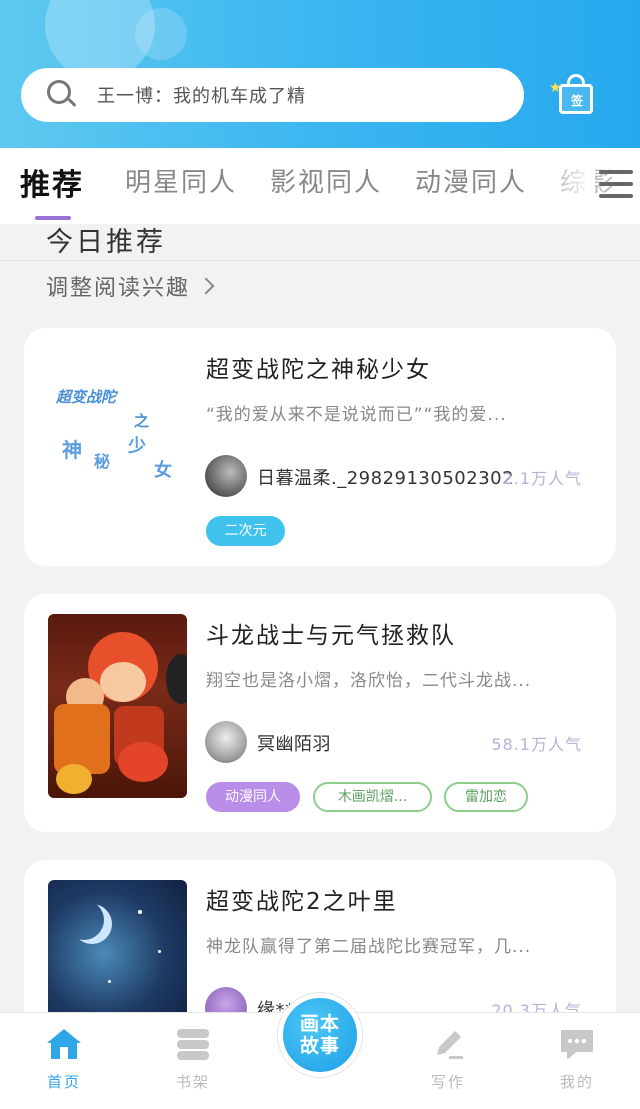 Image resolution: width=640 pixels, height=1109 pixels. What do you see at coordinates (575, 180) in the screenshot?
I see `tab-fade` at bounding box center [575, 180].